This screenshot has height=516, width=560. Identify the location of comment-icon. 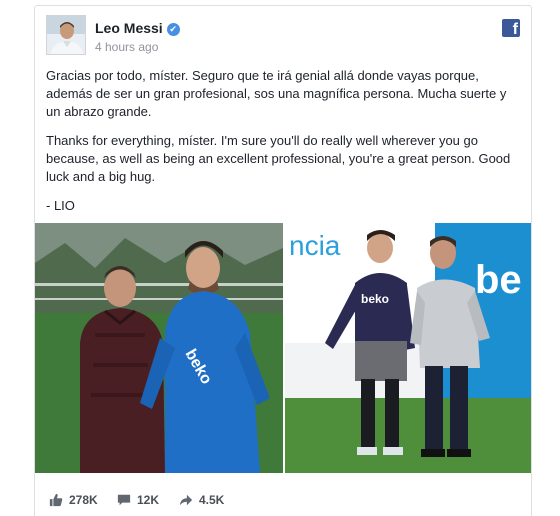
(124, 500).